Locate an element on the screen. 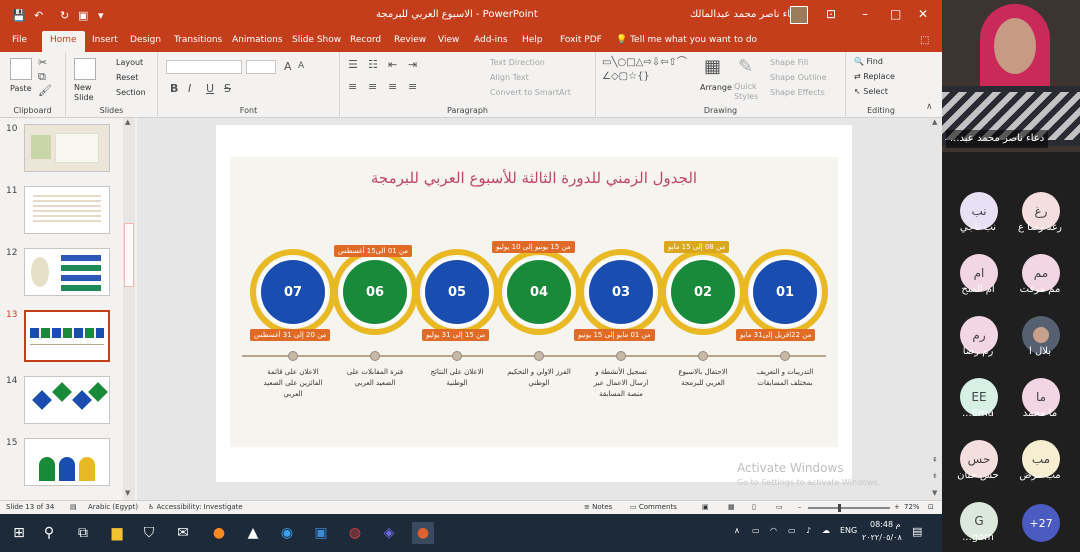  format-painter-icon: 🖌 is located at coordinates (45, 90).